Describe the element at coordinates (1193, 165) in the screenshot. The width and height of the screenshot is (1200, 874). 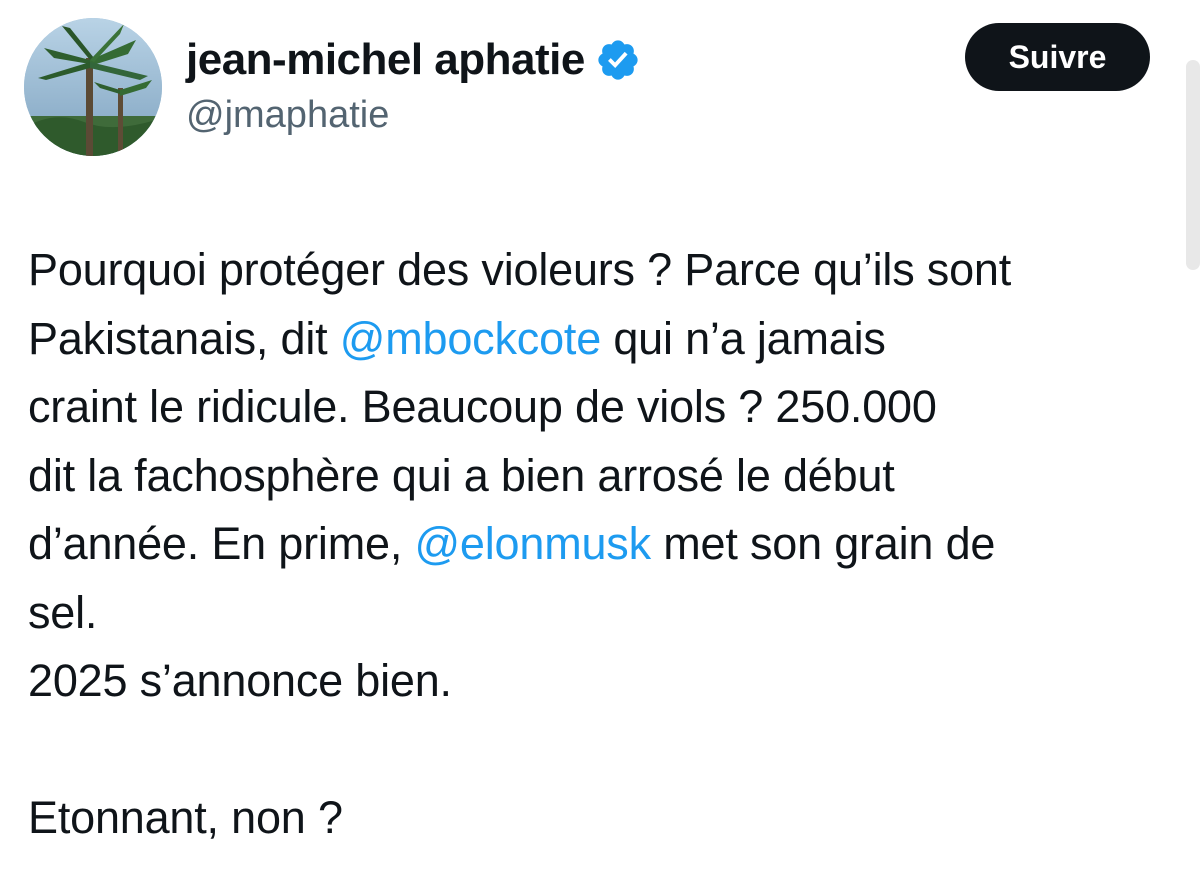
I see `scrollbar` at that location.